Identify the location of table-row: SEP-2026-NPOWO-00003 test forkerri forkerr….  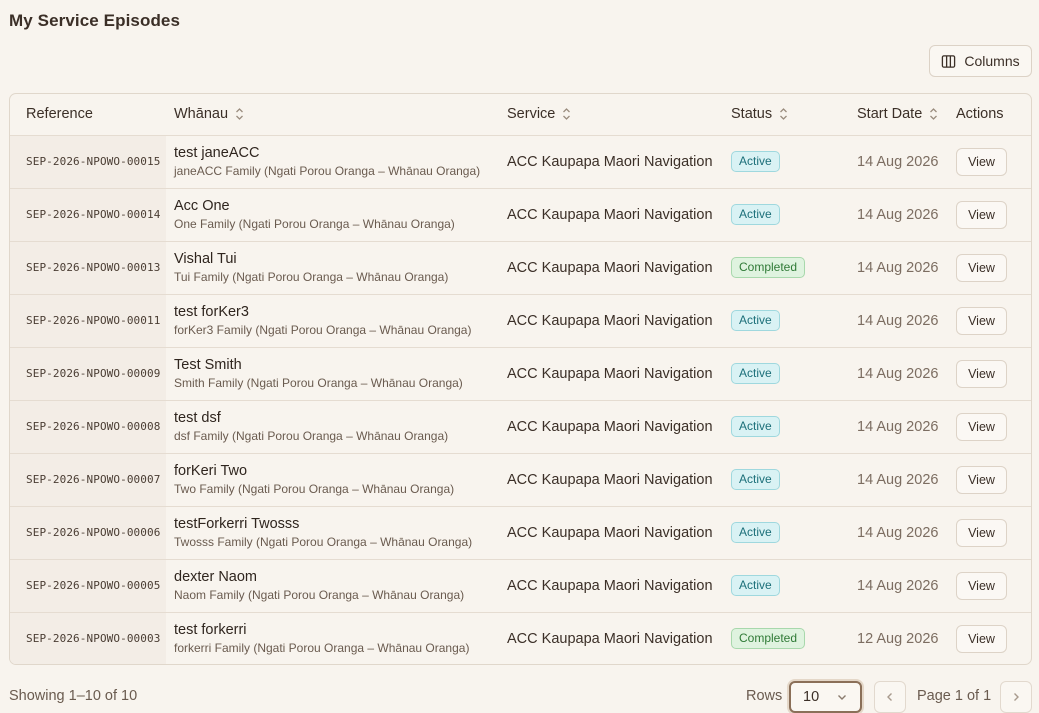
(520, 638).